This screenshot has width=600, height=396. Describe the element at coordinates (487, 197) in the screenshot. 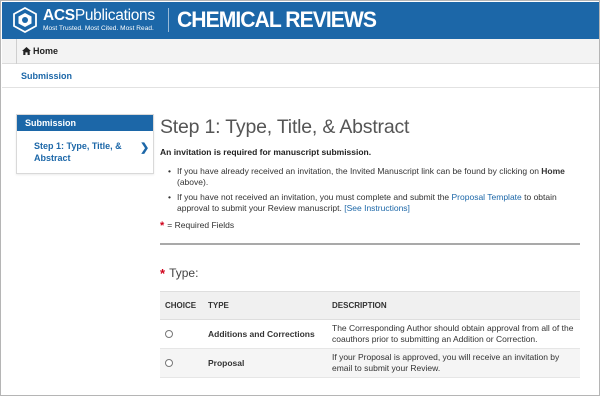

I see `proposal-template-link: Proposal Template` at that location.